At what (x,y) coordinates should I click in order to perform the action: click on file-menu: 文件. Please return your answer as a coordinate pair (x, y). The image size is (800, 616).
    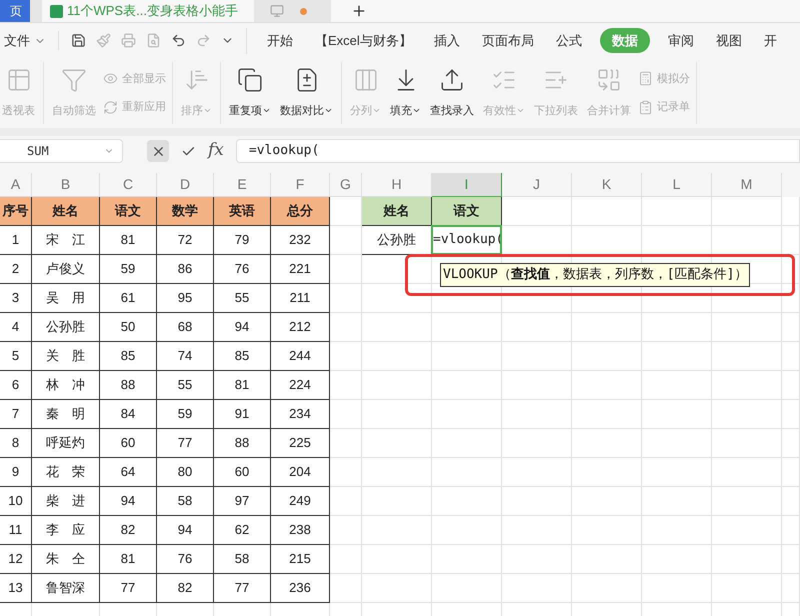
    Looking at the image, I should click on (29, 40).